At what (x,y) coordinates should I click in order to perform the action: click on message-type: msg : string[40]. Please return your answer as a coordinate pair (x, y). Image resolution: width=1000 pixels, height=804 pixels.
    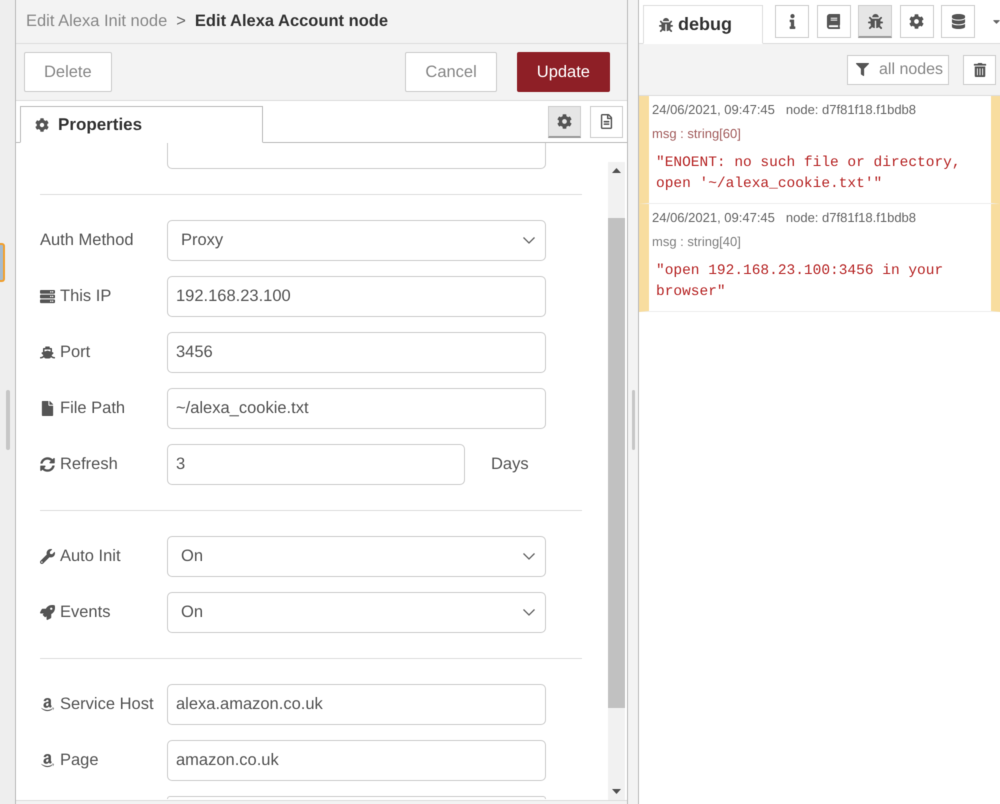
    Looking at the image, I should click on (696, 242).